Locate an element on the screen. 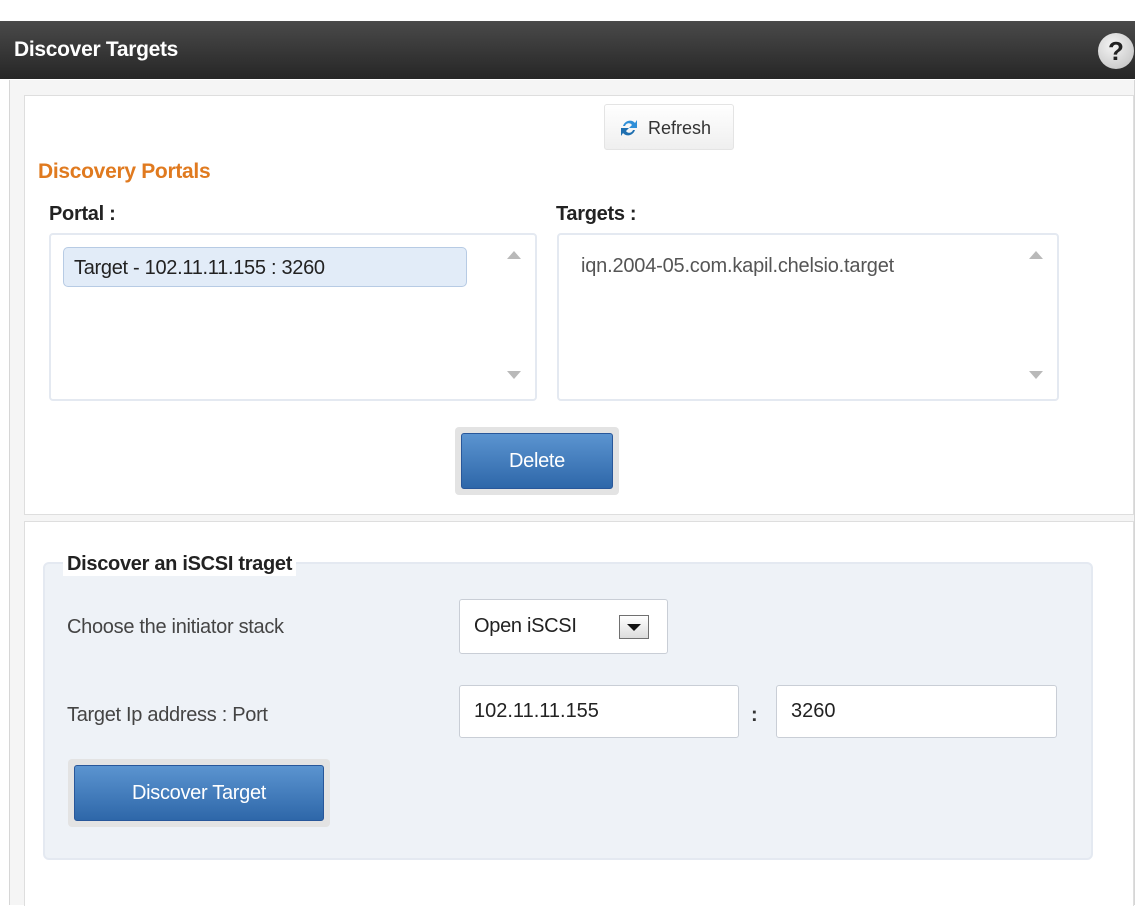 This screenshot has width=1135, height=906. window-title: Discover Targets is located at coordinates (96, 49).